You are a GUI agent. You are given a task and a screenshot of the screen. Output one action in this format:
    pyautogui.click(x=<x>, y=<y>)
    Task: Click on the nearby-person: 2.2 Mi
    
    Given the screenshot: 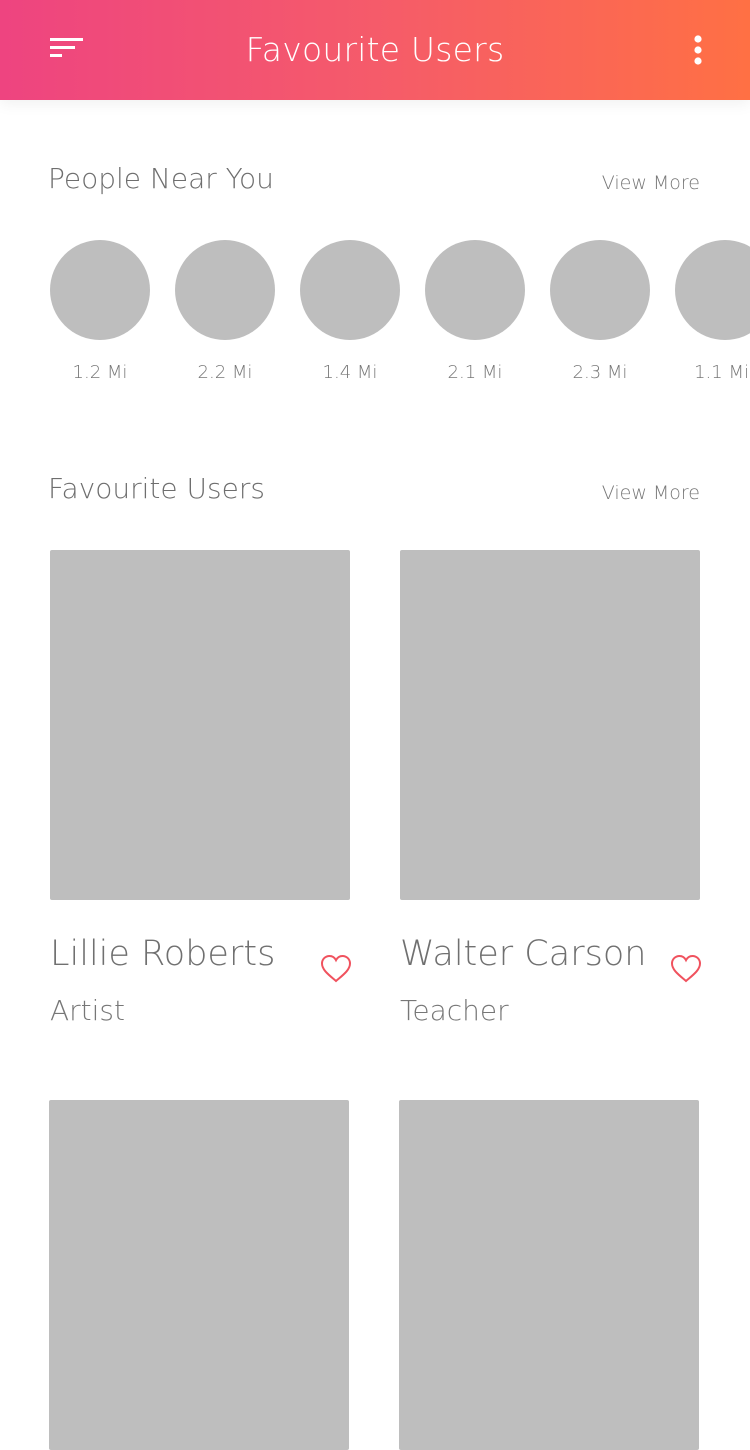 What is the action you would take?
    pyautogui.click(x=225, y=311)
    